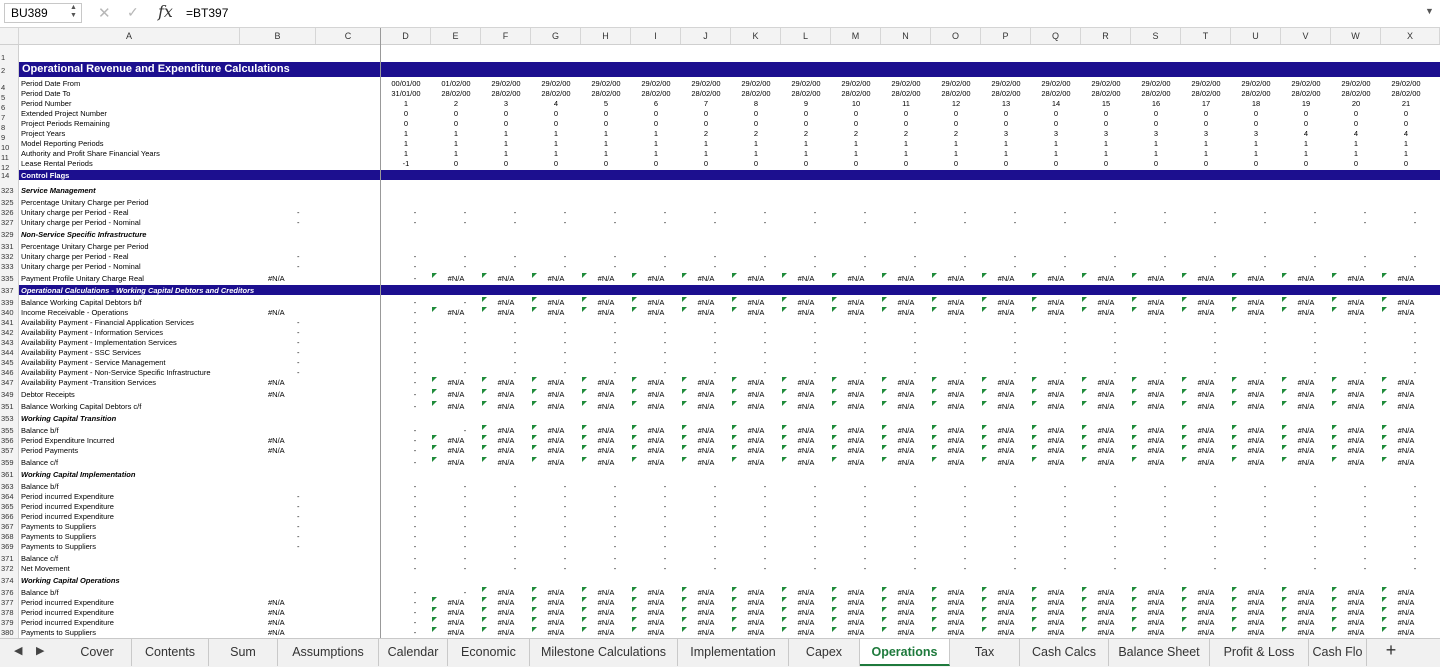 Image resolution: width=1440 pixels, height=667 pixels. What do you see at coordinates (9, 496) in the screenshot?
I see `row-header: 364` at bounding box center [9, 496].